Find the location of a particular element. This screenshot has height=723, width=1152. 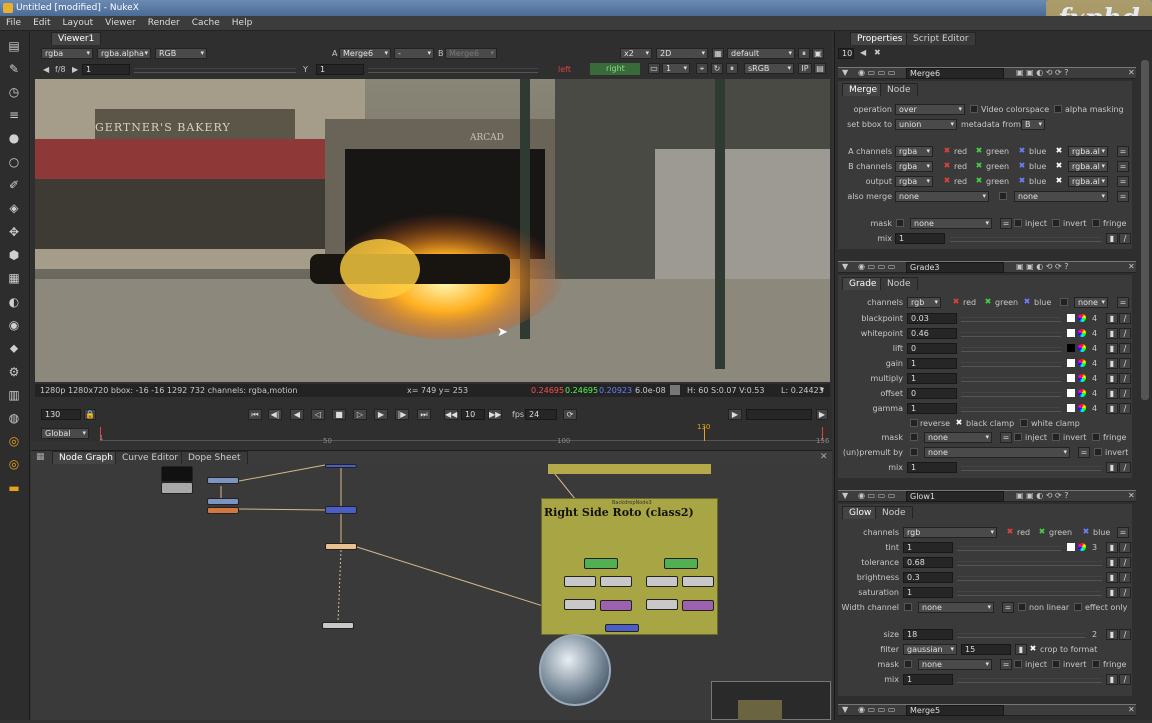

size-field: 18 is located at coordinates (928, 634).